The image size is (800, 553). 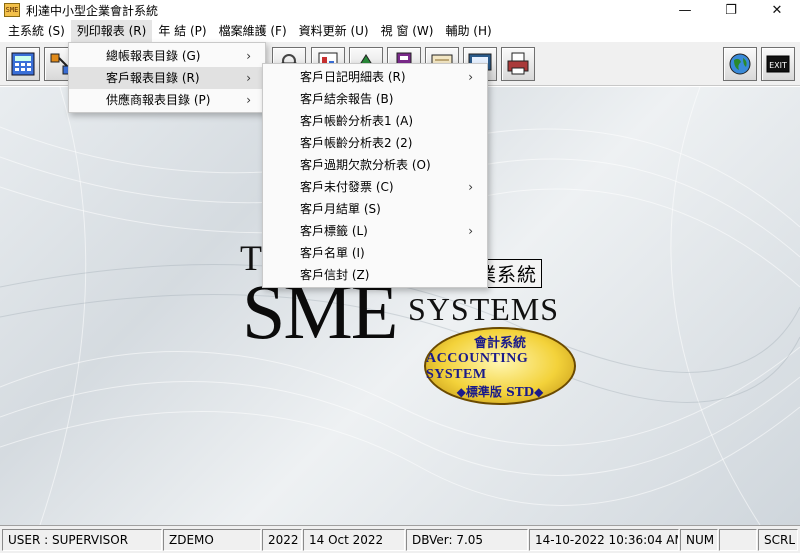 I want to click on menu-item-supplier-reports: 供應商報表目錄 (P) ›, so click(x=167, y=100).